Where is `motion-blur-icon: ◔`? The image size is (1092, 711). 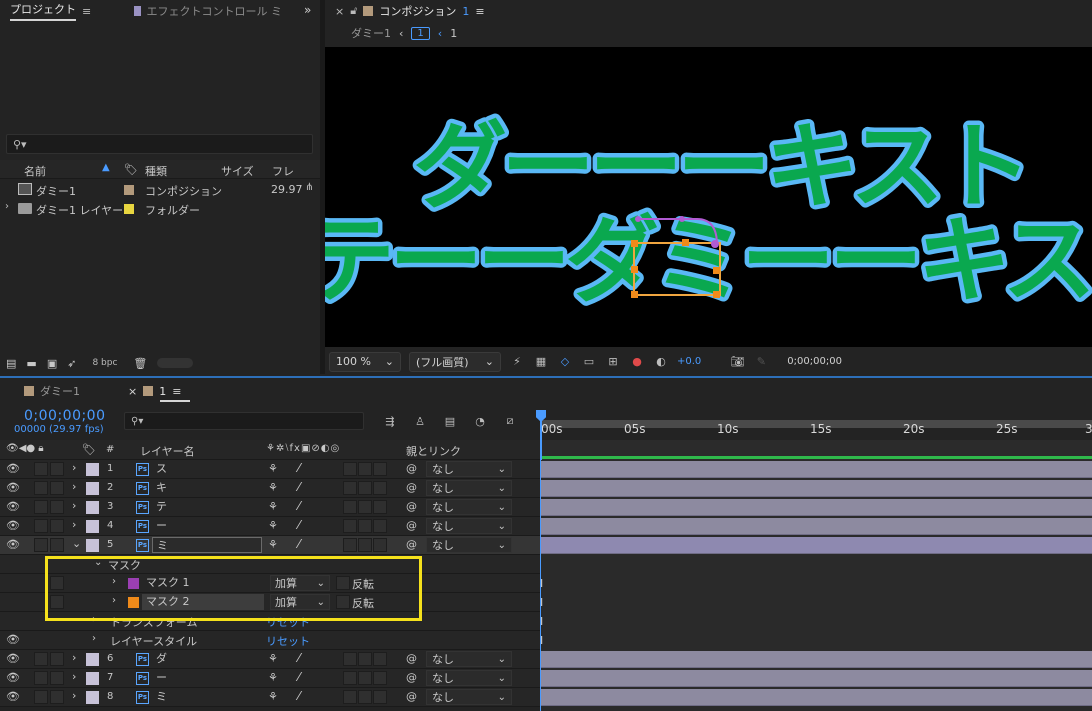 motion-blur-icon: ◔ is located at coordinates (480, 421).